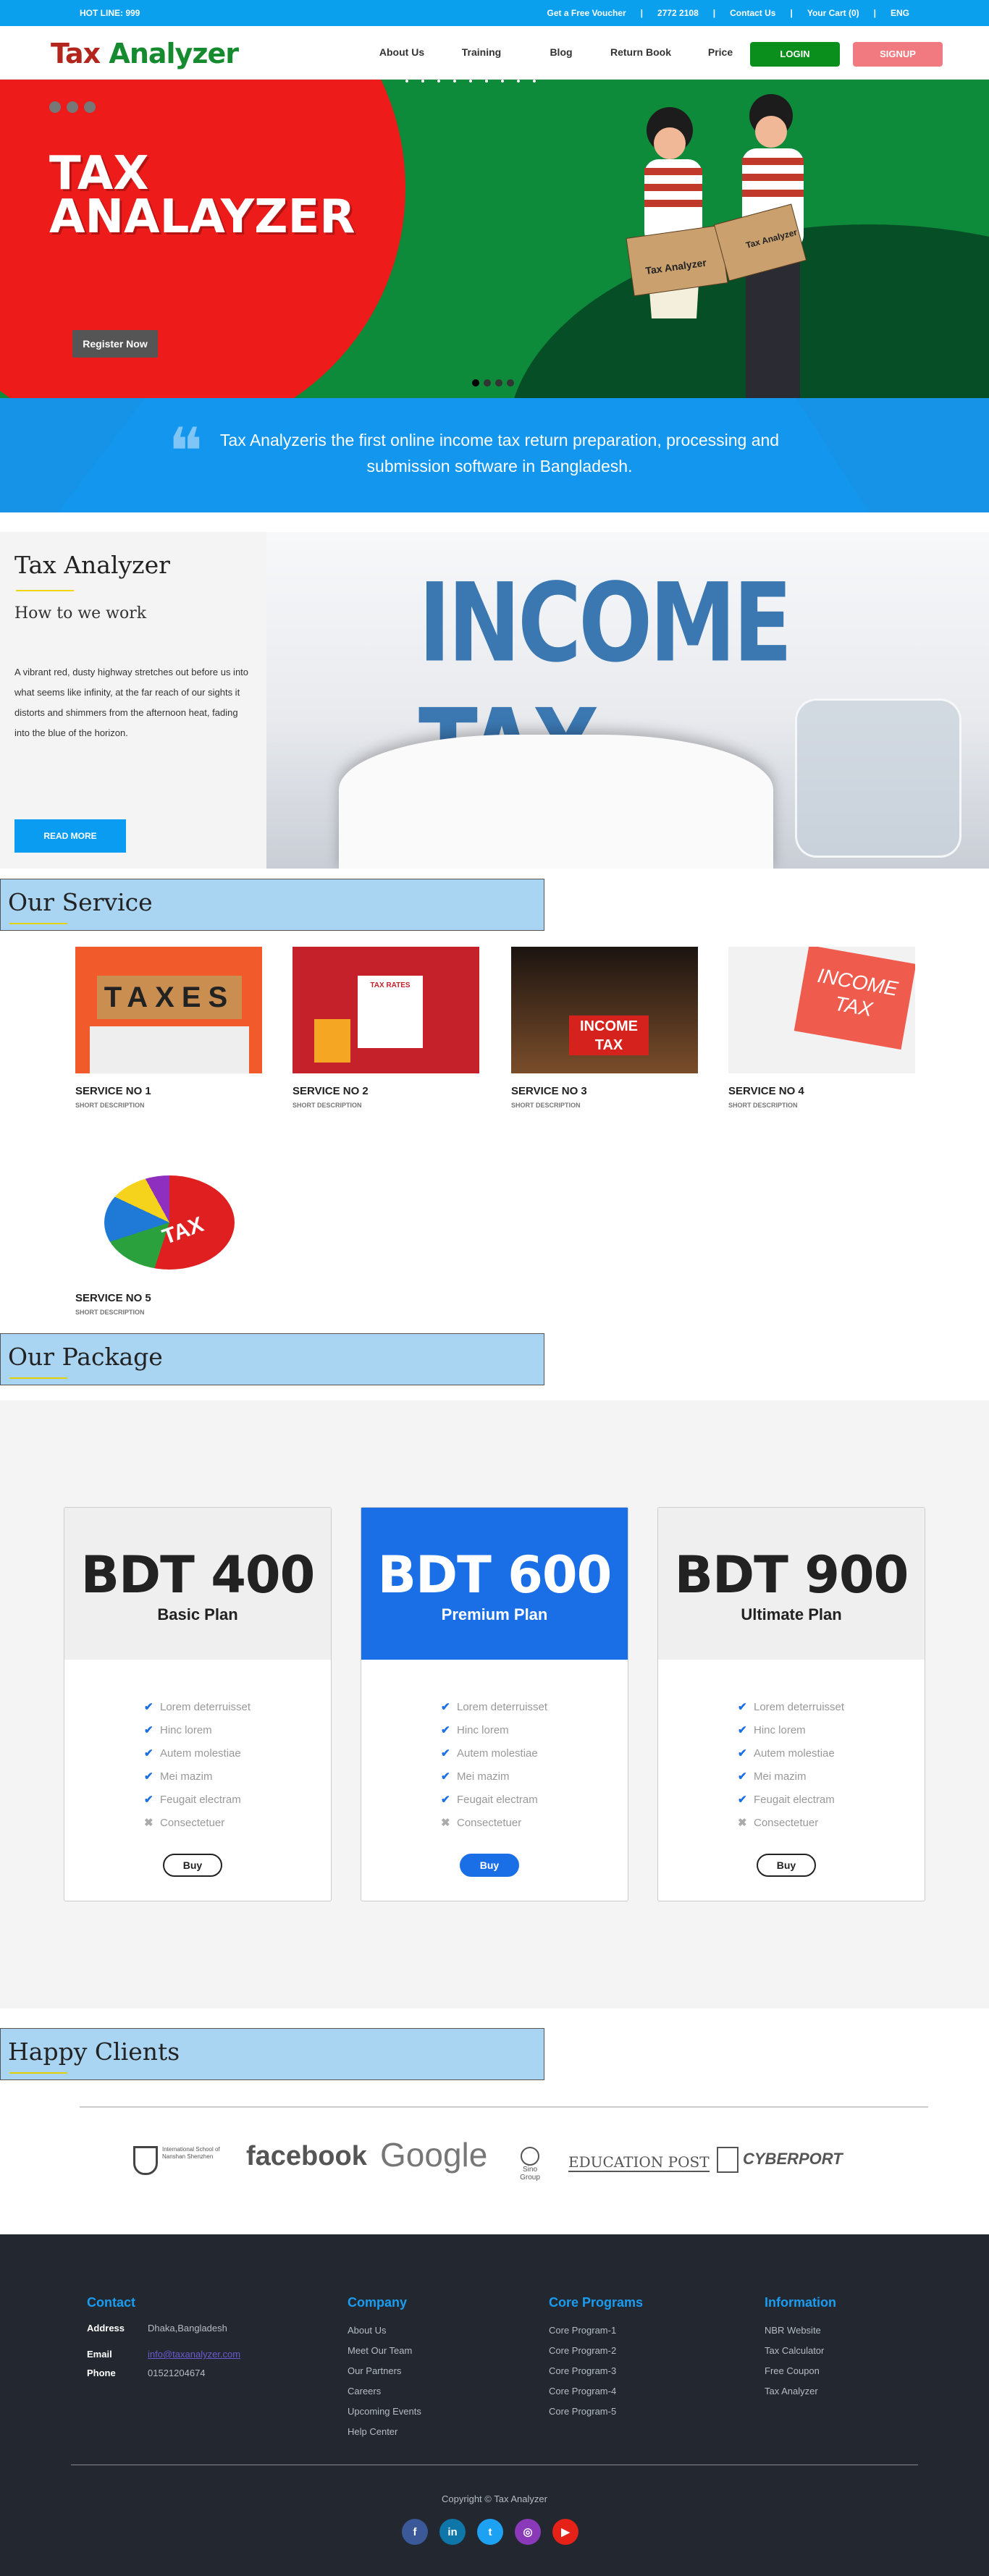 The width and height of the screenshot is (989, 2576). I want to click on address-label: Address, so click(106, 2328).